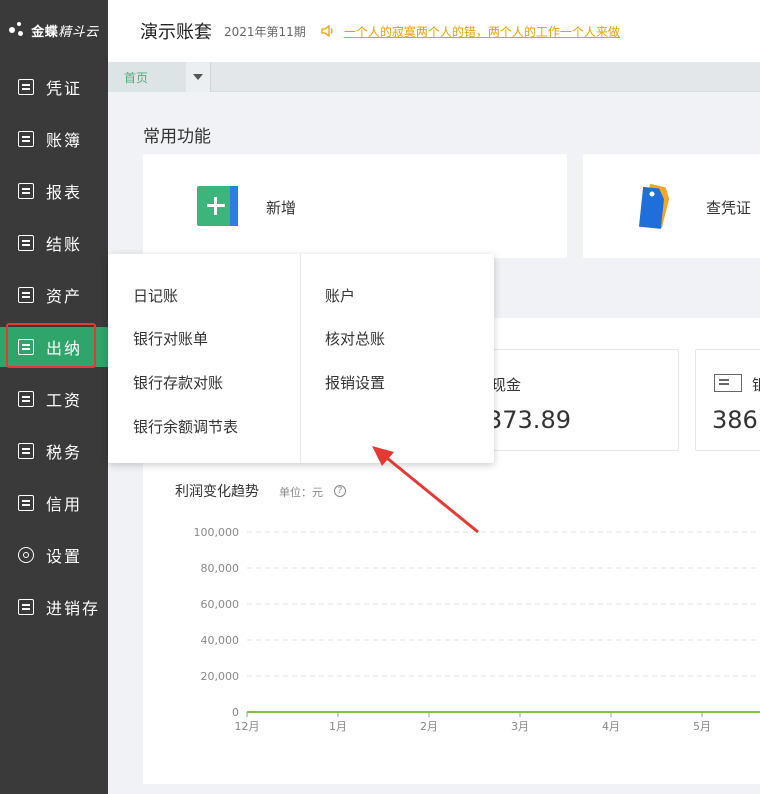 Image resolution: width=760 pixels, height=794 pixels. I want to click on x-tick-label: 12月, so click(247, 726).